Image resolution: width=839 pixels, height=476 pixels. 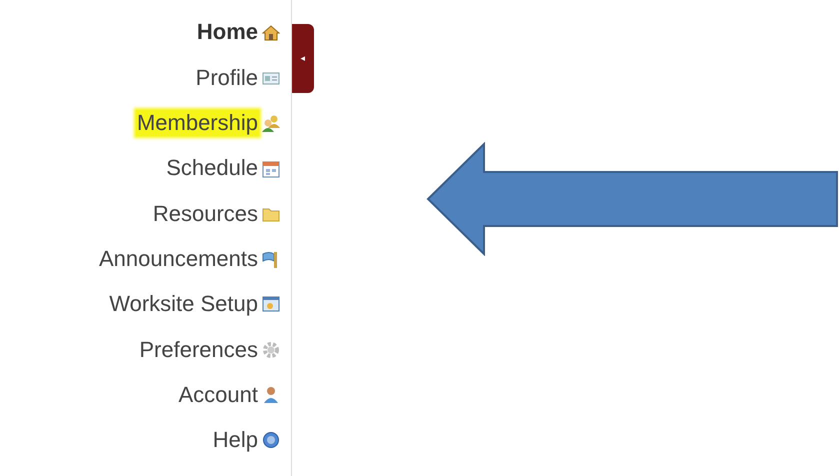 I want to click on menu-item: Resources, so click(x=205, y=214).